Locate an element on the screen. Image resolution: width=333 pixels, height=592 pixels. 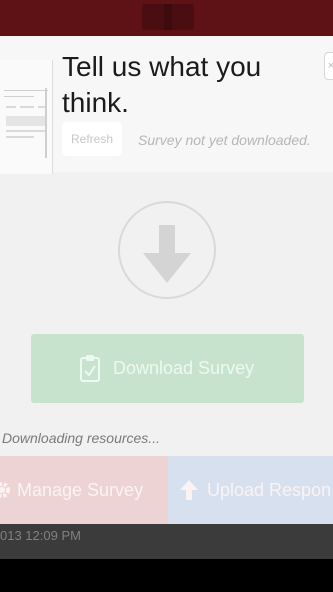
close-button: × is located at coordinates (328, 66).